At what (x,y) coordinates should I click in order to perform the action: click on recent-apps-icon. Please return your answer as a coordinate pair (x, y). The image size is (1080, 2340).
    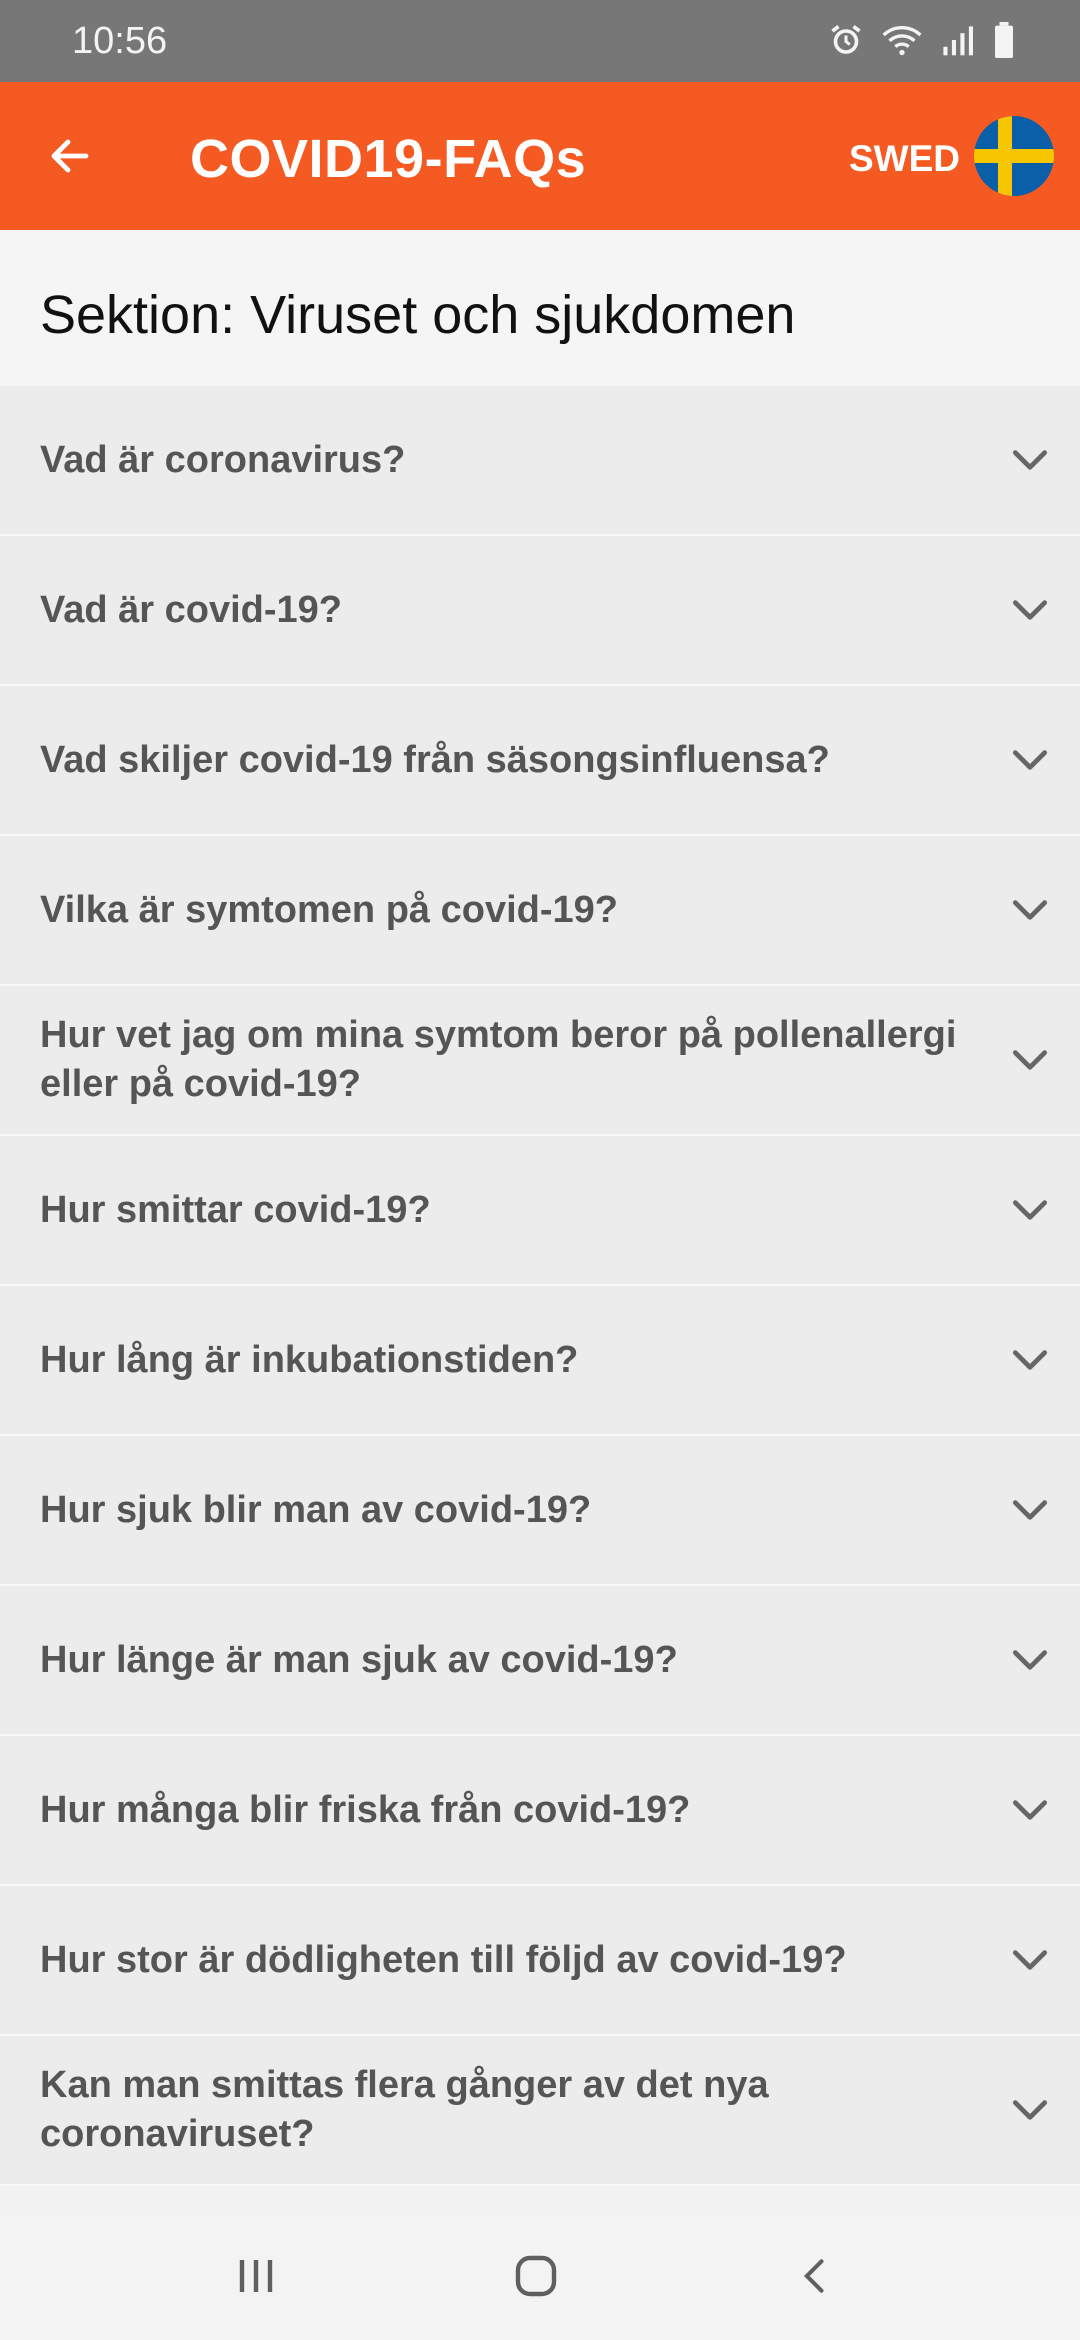
    Looking at the image, I should click on (256, 2276).